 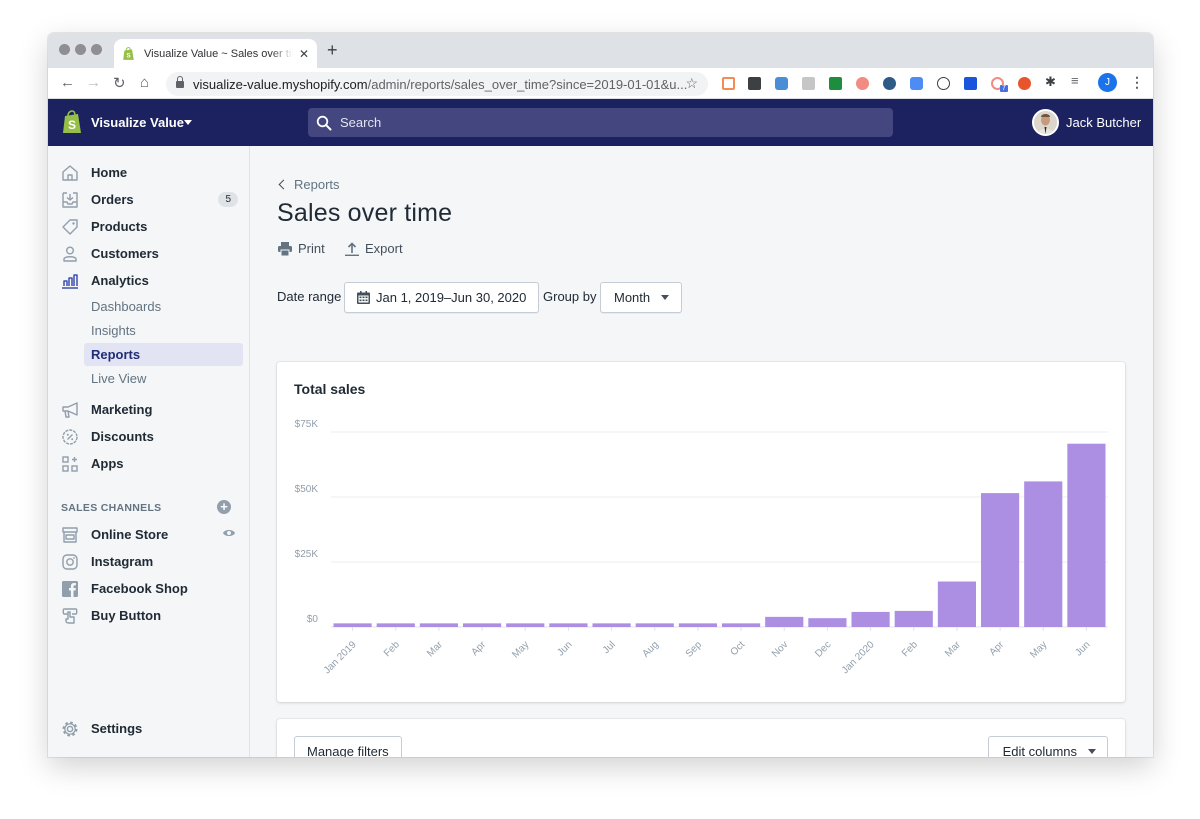 What do you see at coordinates (163, 306) in the screenshot?
I see `sidebar-subitem-dashboards: Dashboards` at bounding box center [163, 306].